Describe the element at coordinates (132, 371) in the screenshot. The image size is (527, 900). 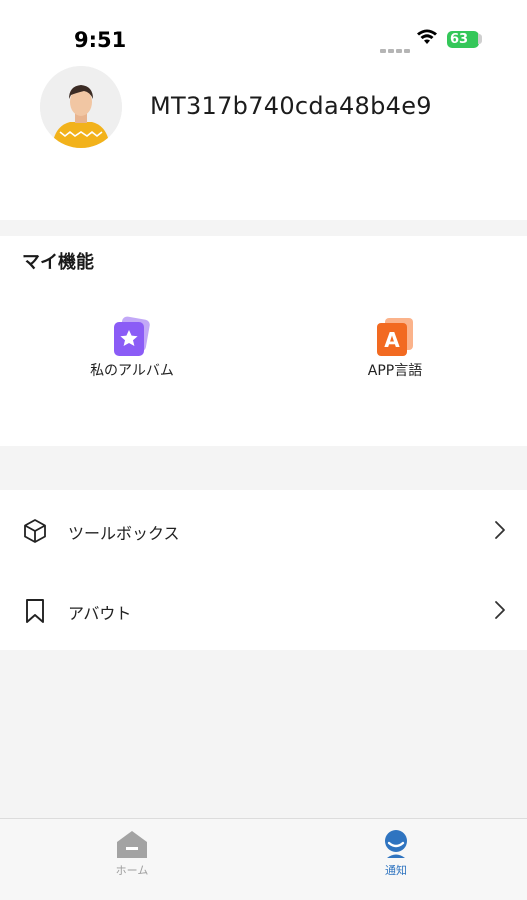
I see `feature-label: 私のアルバム` at that location.